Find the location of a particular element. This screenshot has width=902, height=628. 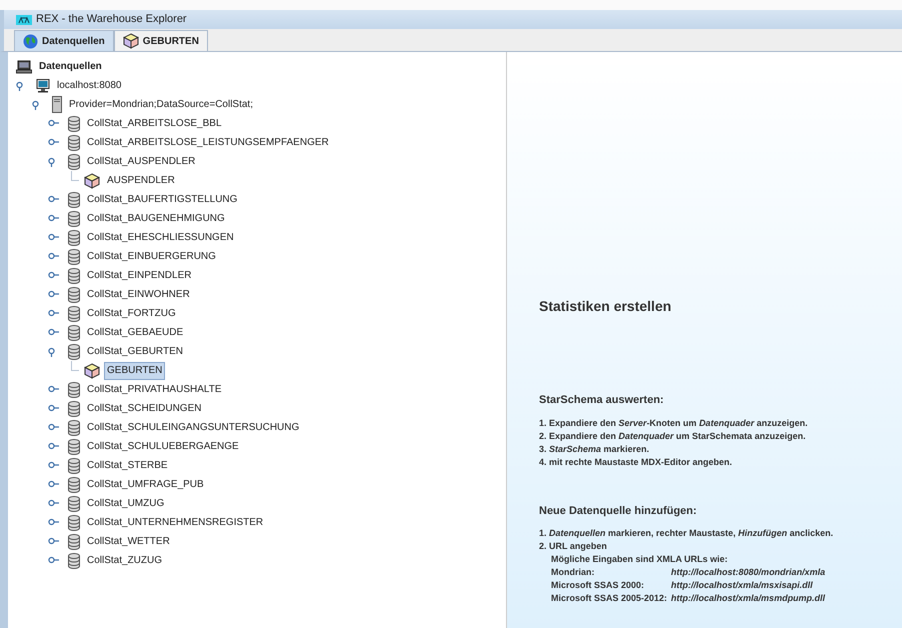

tree-item: CollStat_UMFRAGE_PUB is located at coordinates (145, 485).